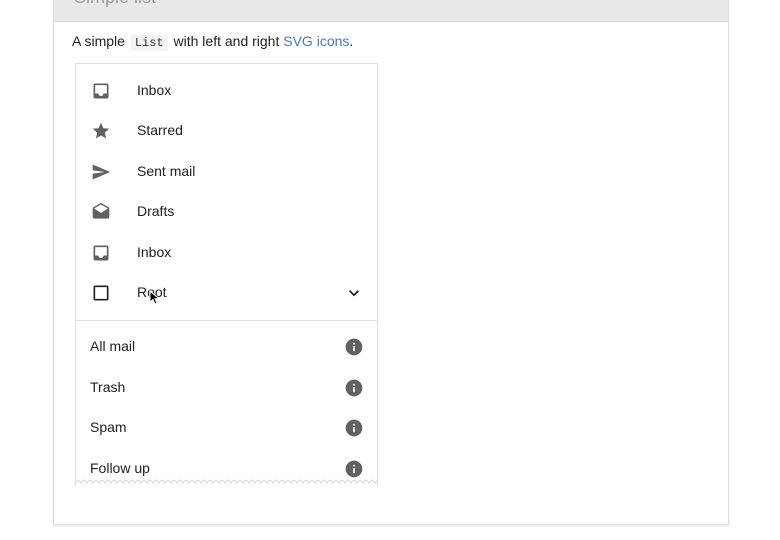 Image resolution: width=780 pixels, height=540 pixels. What do you see at coordinates (115, 4) in the screenshot?
I see `card-title: Simple list` at bounding box center [115, 4].